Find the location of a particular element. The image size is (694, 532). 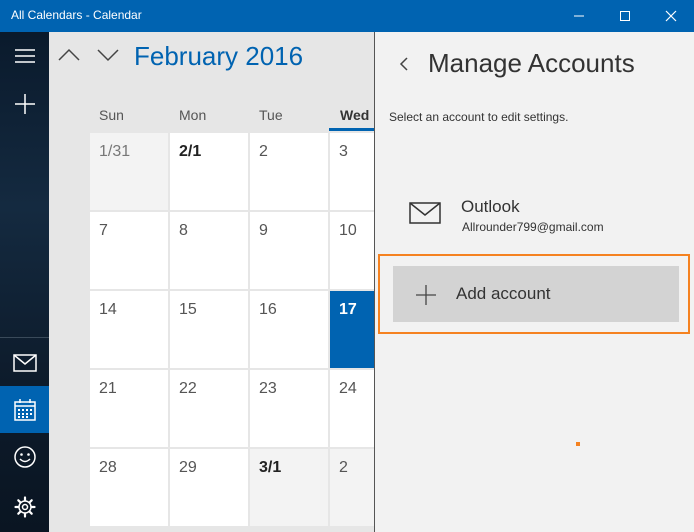

day-cell: 9 is located at coordinates (289, 250).